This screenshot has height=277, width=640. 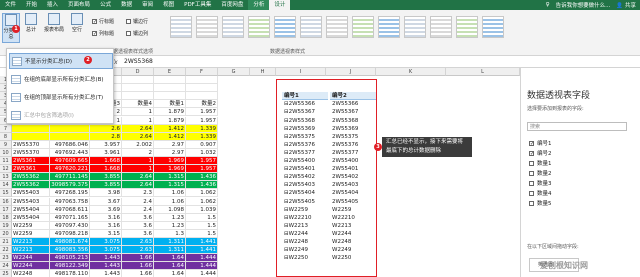 I want to click on formula-input: 2WS5368, so click(x=138, y=61).